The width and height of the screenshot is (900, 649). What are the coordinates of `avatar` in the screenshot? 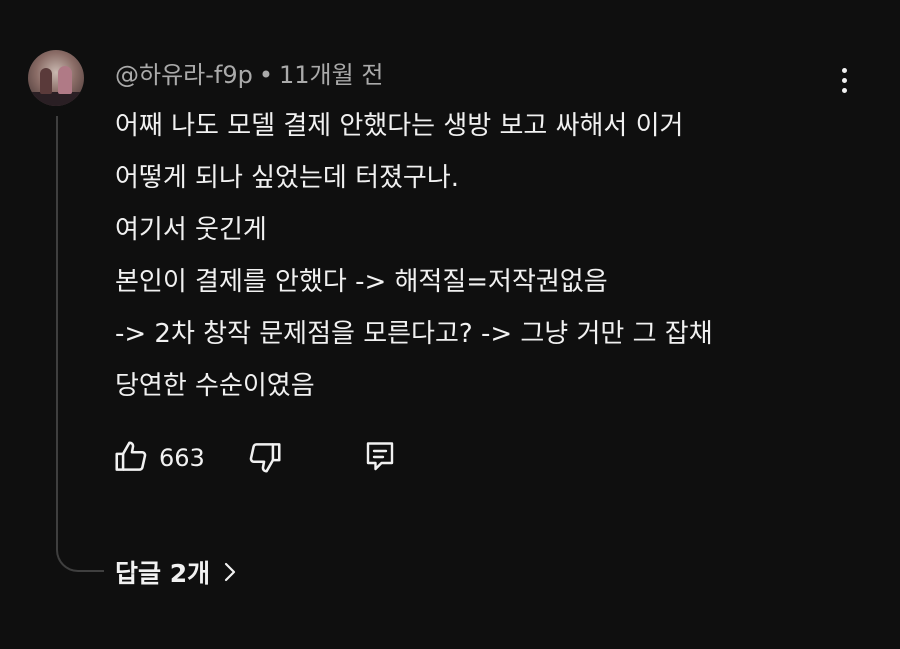 It's located at (56, 78).